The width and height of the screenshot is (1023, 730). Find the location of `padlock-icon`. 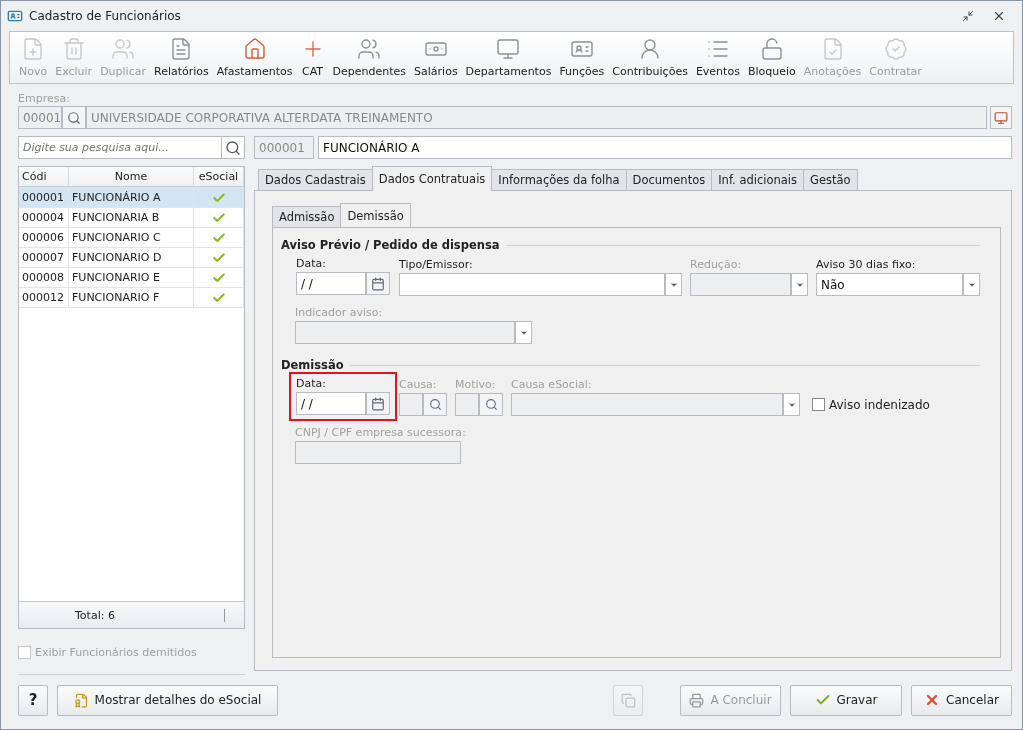

padlock-icon is located at coordinates (771, 49).